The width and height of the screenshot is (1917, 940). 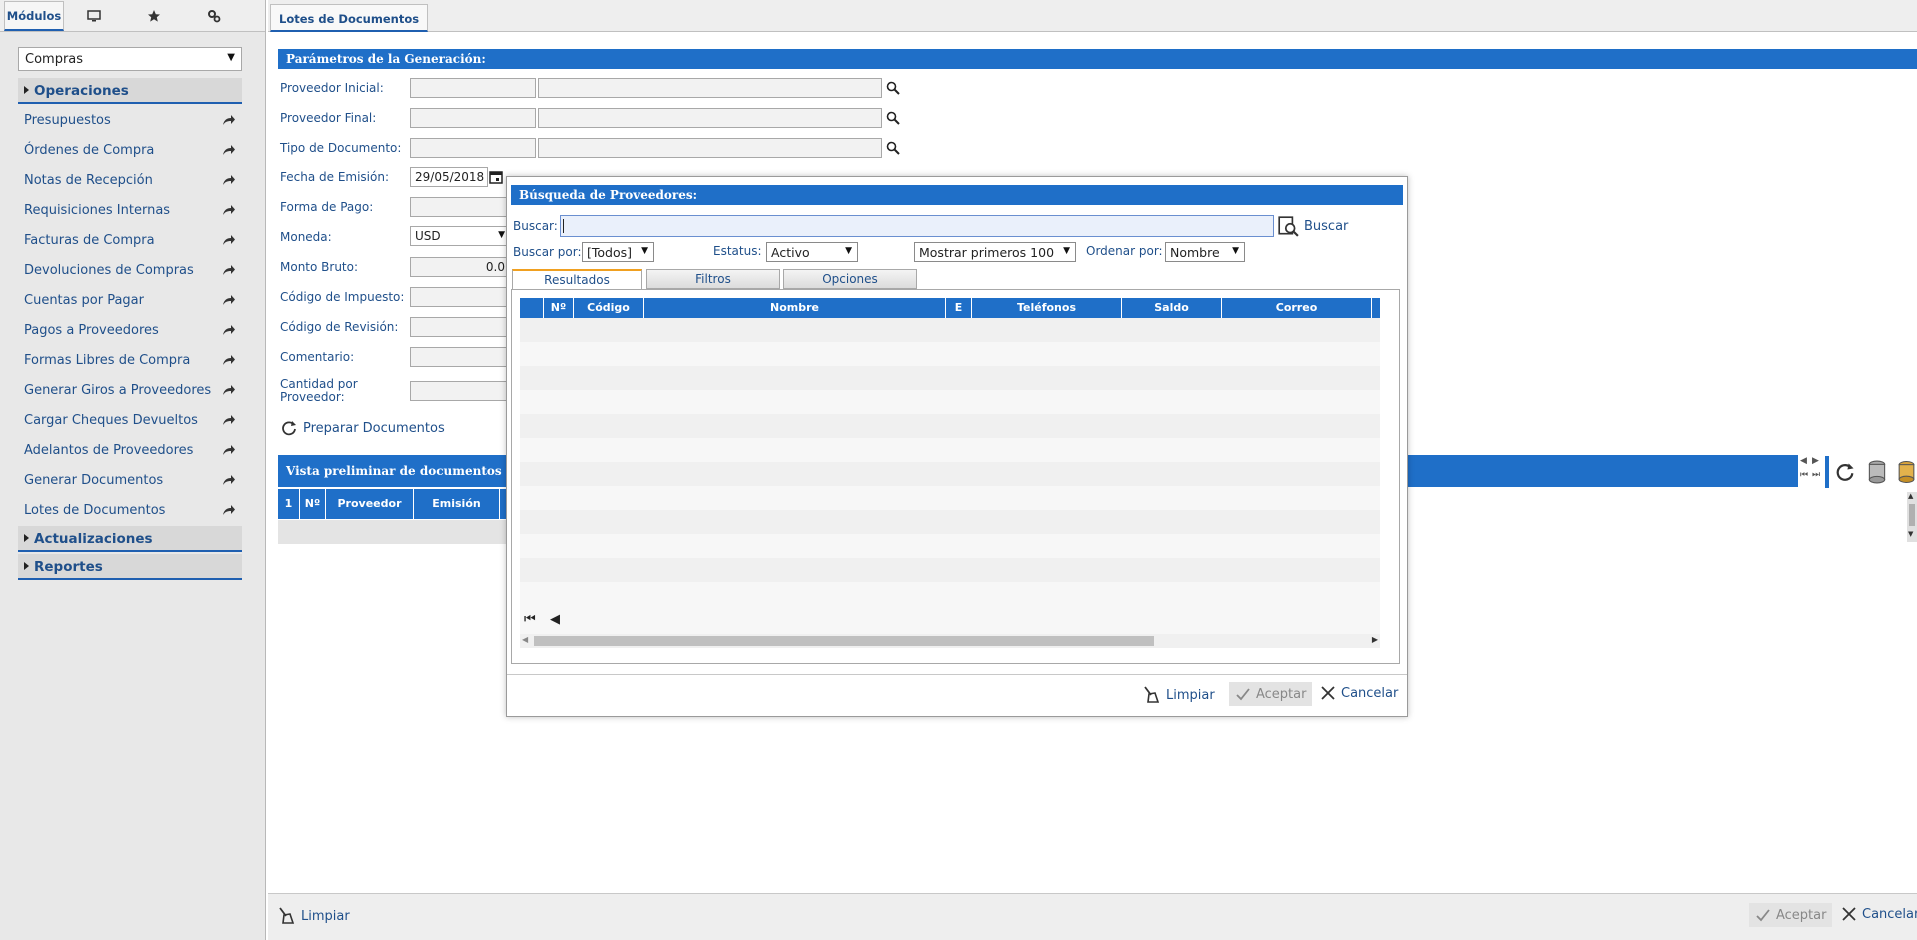 I want to click on ordenar-select: Nombre ▼, so click(x=1205, y=252).